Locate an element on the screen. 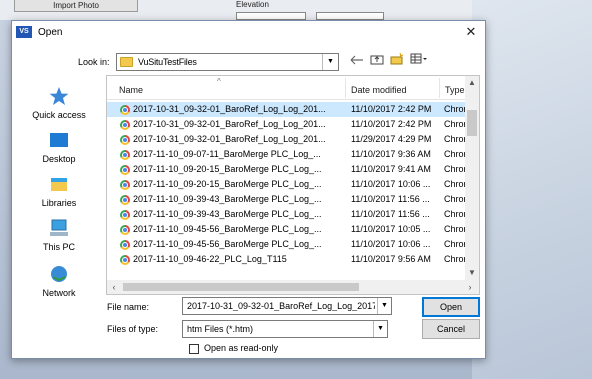 Image resolution: width=592 pixels, height=379 pixels. star-icon is located at coordinates (59, 96).